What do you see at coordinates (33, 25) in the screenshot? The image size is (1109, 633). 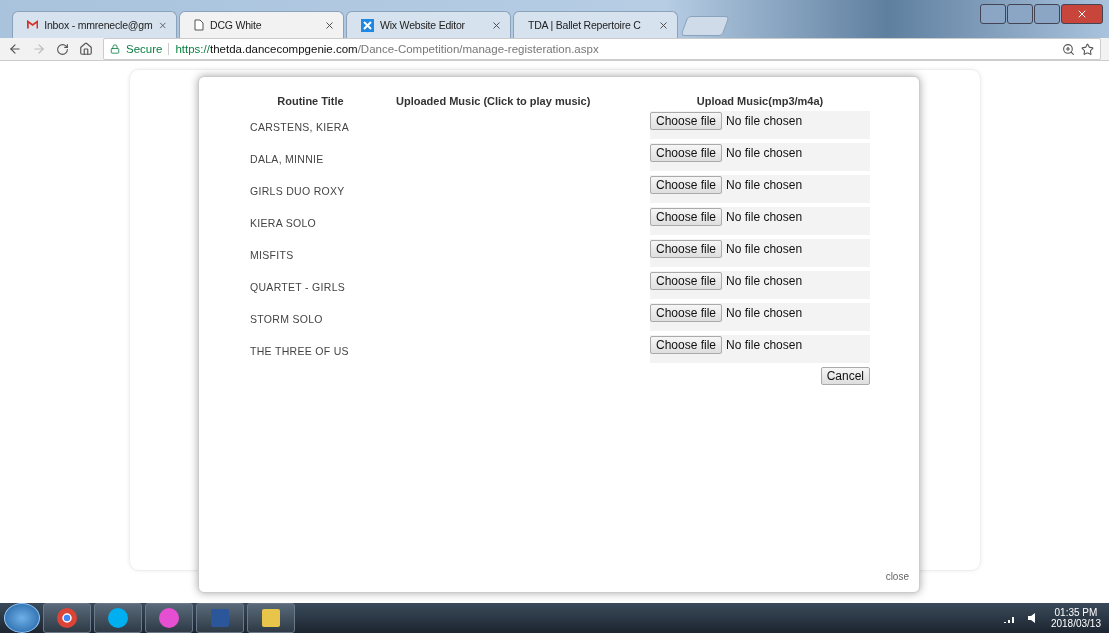 I see `mail-icon` at bounding box center [33, 25].